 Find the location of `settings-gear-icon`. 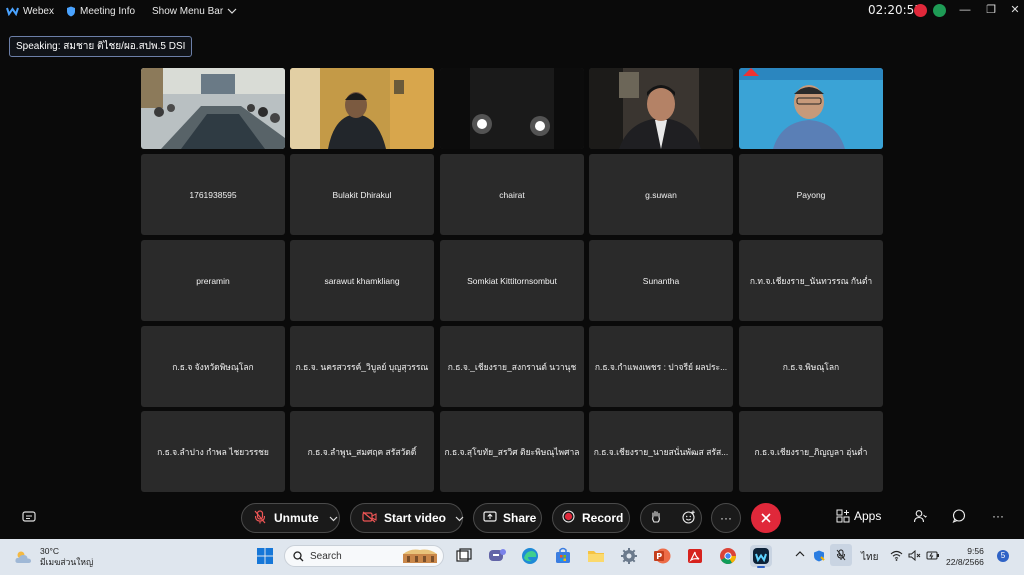

settings-gear-icon is located at coordinates (629, 556).